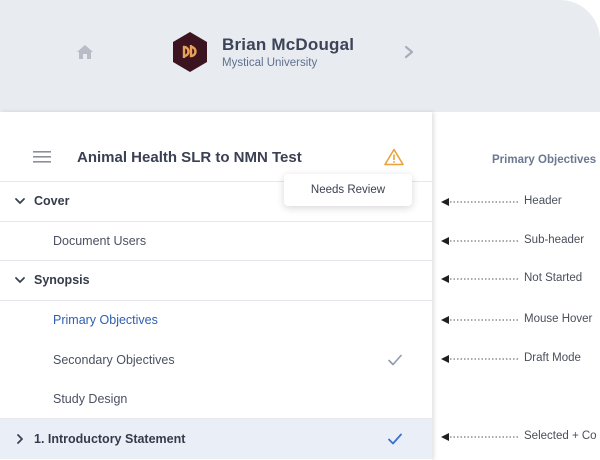 This screenshot has height=460, width=600. Describe the element at coordinates (520, 241) in the screenshot. I see `legend-item: Sub-header` at that location.